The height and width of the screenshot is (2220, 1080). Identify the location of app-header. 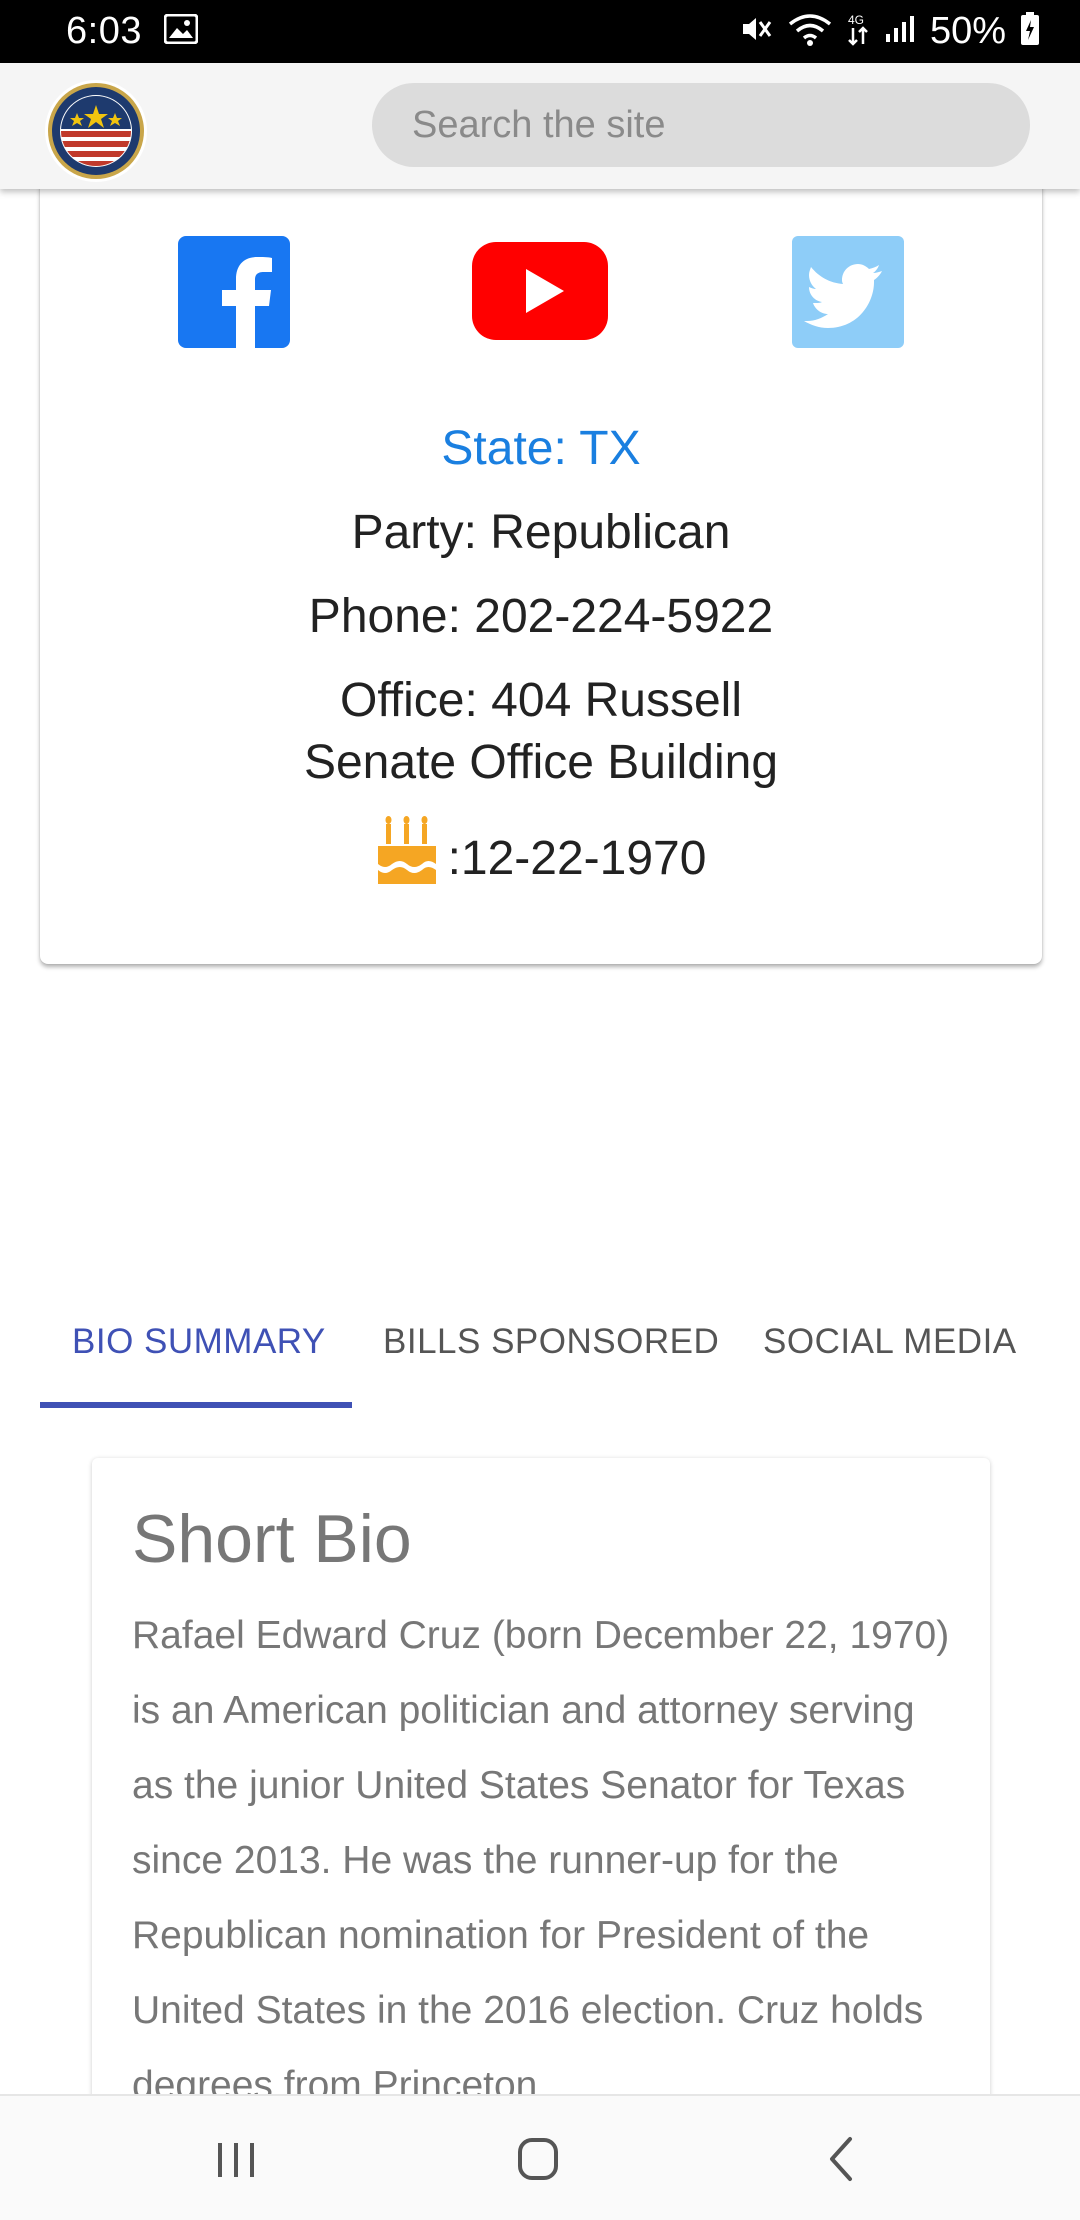
(540, 126).